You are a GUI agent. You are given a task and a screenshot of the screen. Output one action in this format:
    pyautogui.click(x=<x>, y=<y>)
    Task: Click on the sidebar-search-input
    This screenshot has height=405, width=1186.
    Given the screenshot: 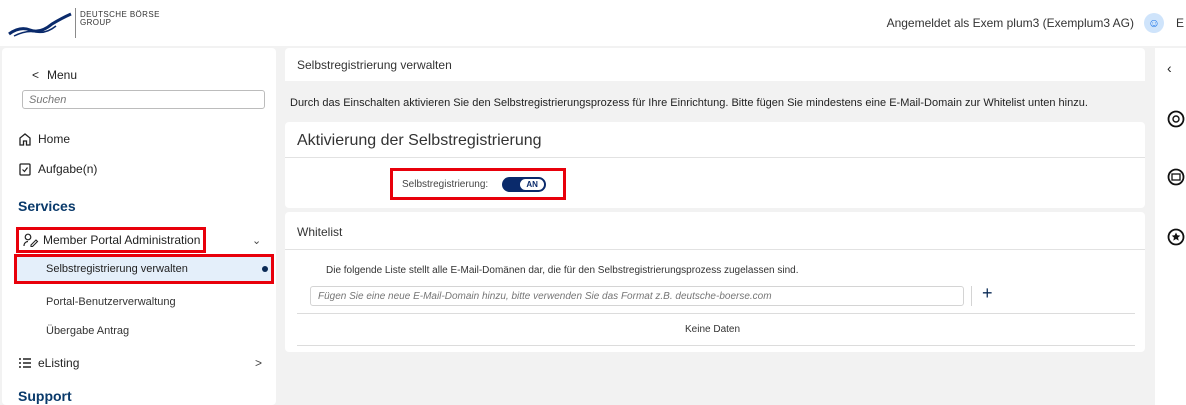 What is the action you would take?
    pyautogui.click(x=143, y=99)
    